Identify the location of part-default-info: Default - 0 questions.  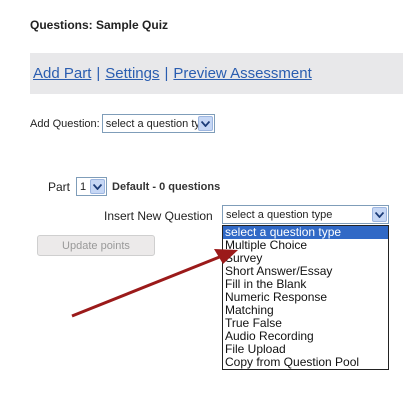
(166, 186).